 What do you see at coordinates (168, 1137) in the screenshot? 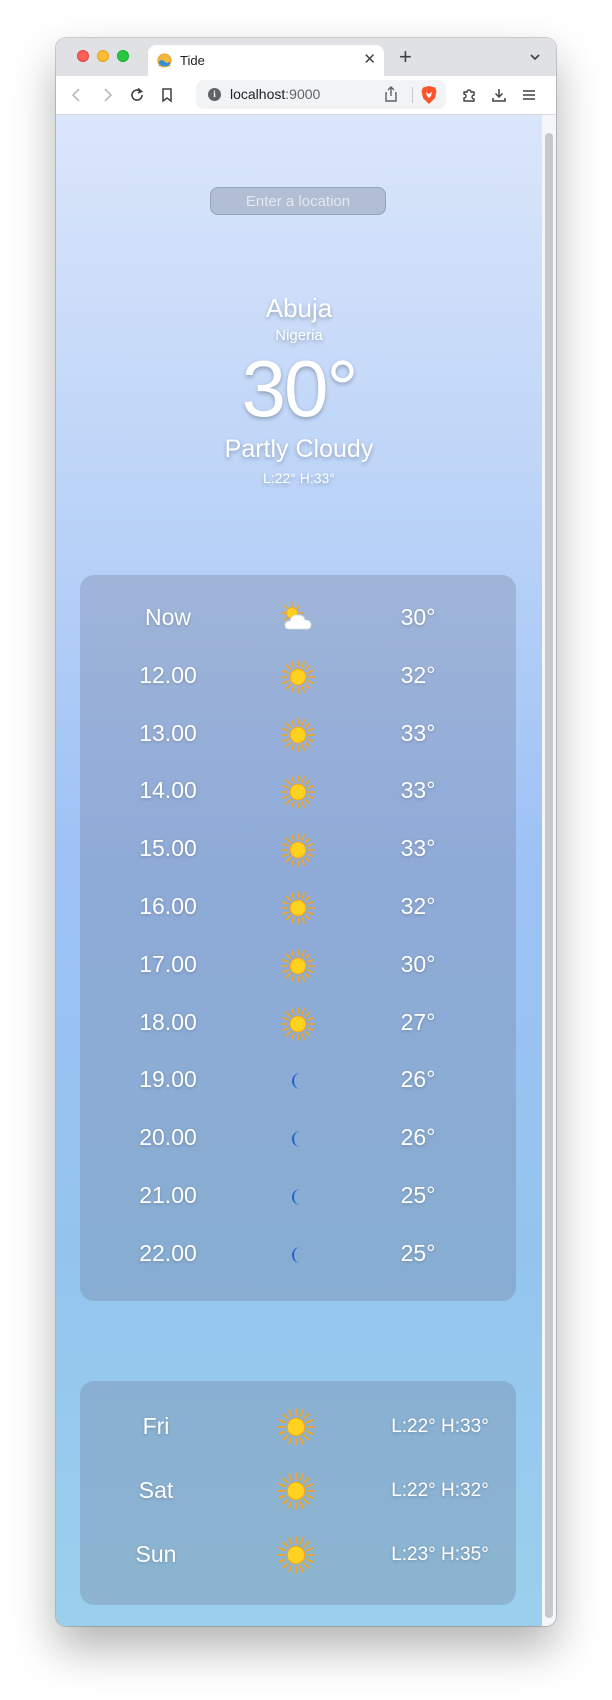
I see `hour-time: 20.00` at bounding box center [168, 1137].